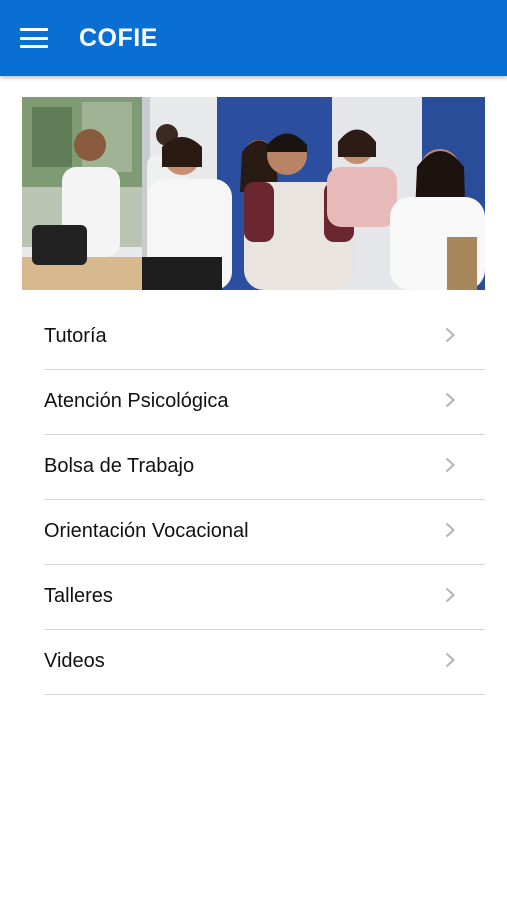 This screenshot has width=507, height=900. I want to click on menu-item-label: Videos, so click(74, 661).